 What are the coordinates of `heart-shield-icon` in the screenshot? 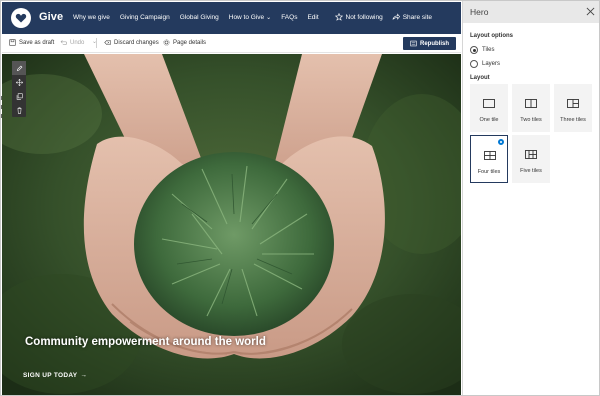 It's located at (21, 18).